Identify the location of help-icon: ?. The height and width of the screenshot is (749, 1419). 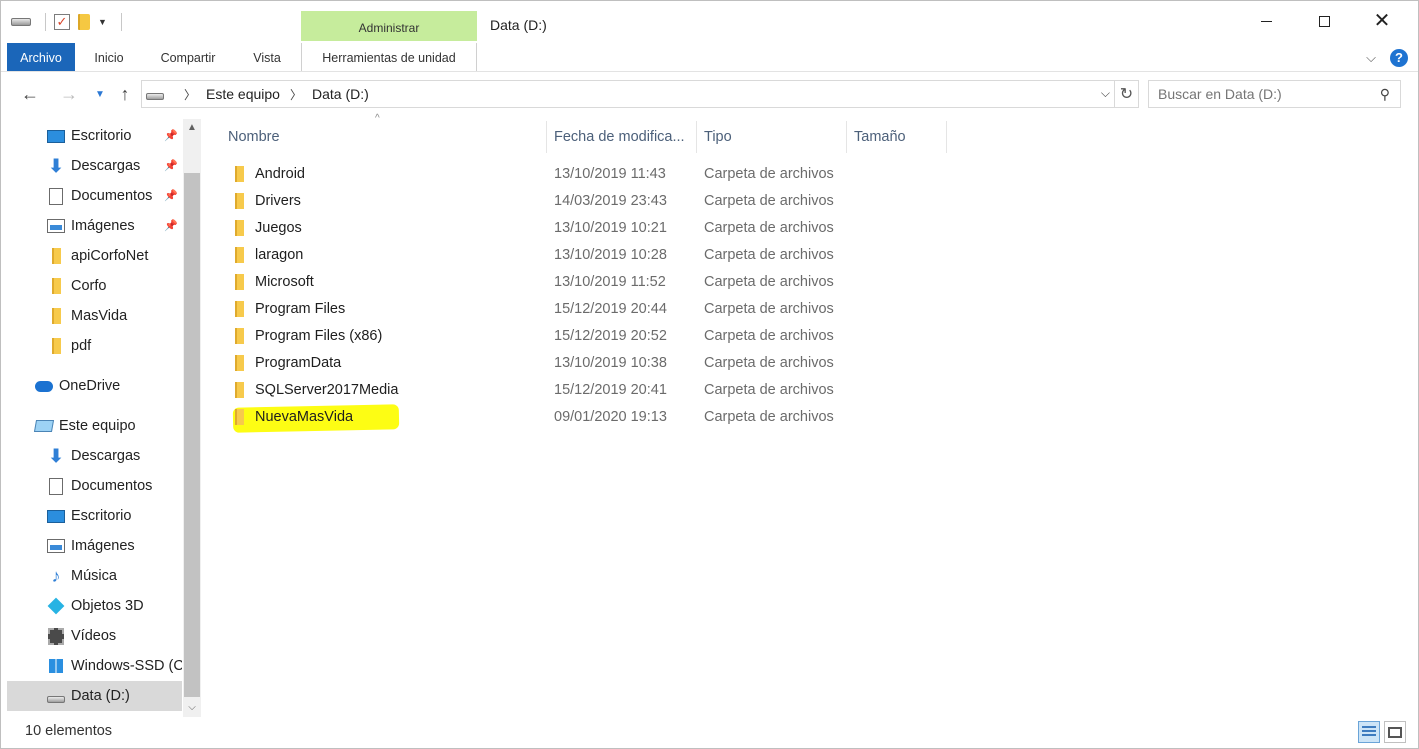
(1399, 58).